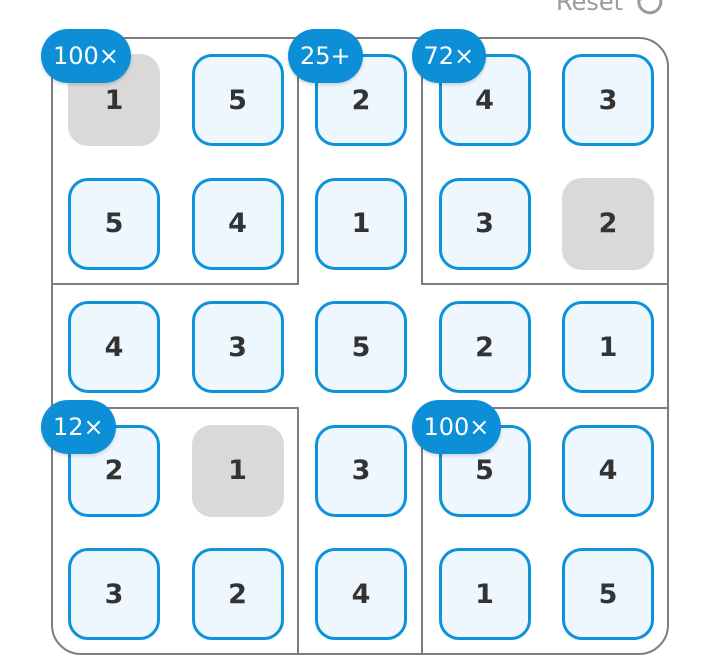  Describe the element at coordinates (449, 56) in the screenshot. I see `cage-clue-badge: 72×` at that location.